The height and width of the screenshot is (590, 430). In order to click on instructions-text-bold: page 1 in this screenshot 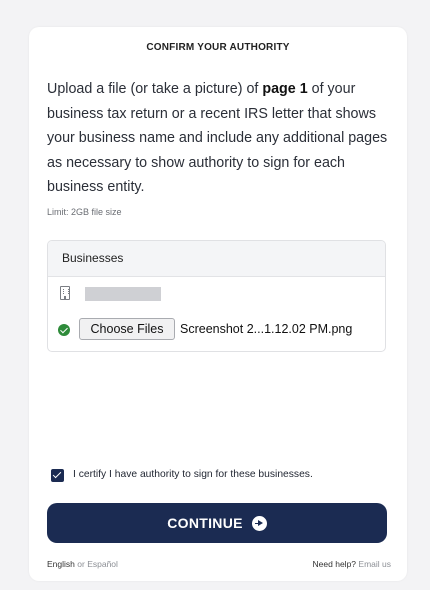, I will do `click(285, 89)`.